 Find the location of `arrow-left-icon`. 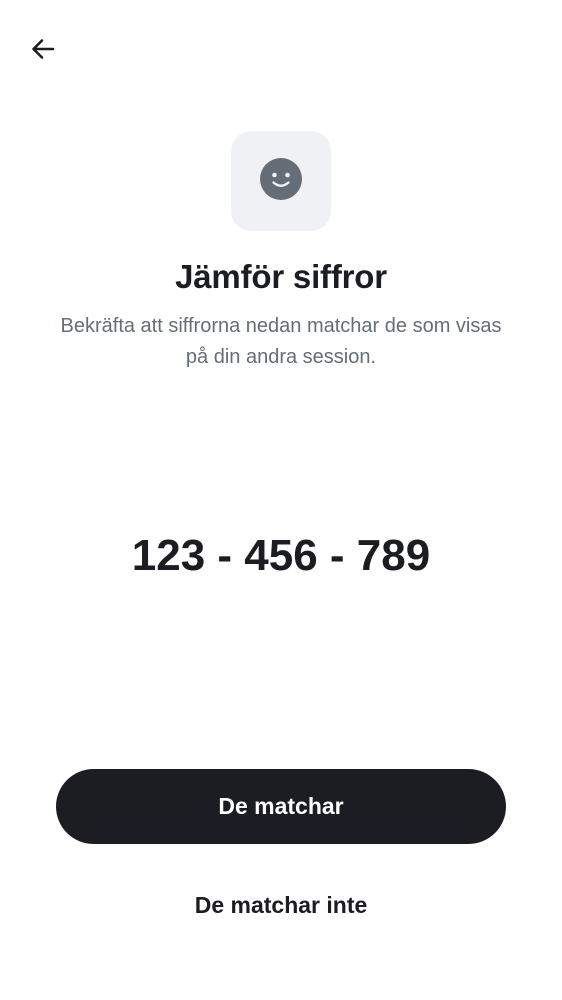

arrow-left-icon is located at coordinates (43, 51).